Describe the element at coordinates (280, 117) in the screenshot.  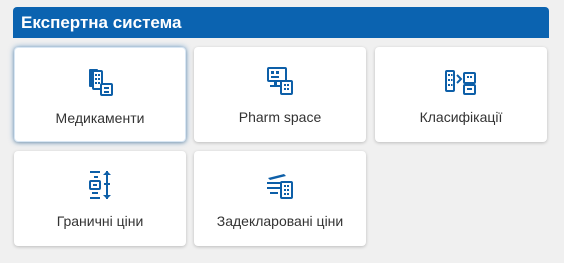
I see `tile-label: Pharm space` at that location.